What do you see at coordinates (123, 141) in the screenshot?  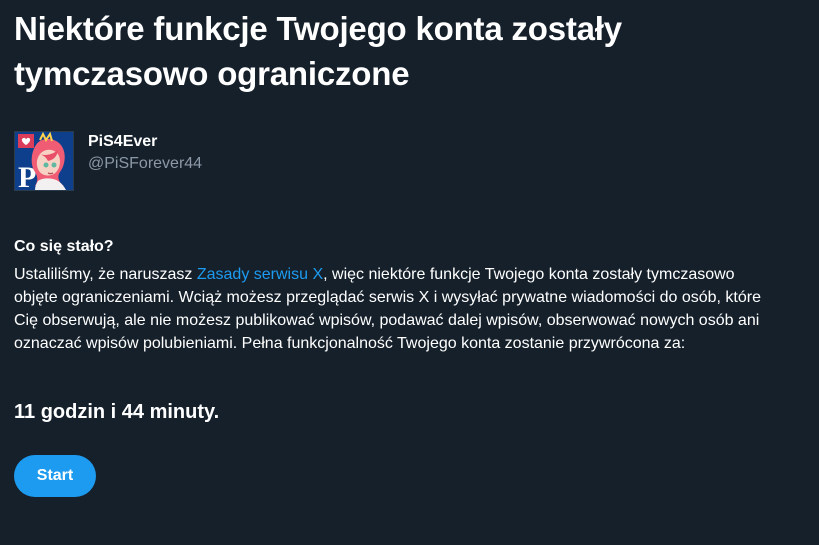 I see `display-name: PiS4Ever` at bounding box center [123, 141].